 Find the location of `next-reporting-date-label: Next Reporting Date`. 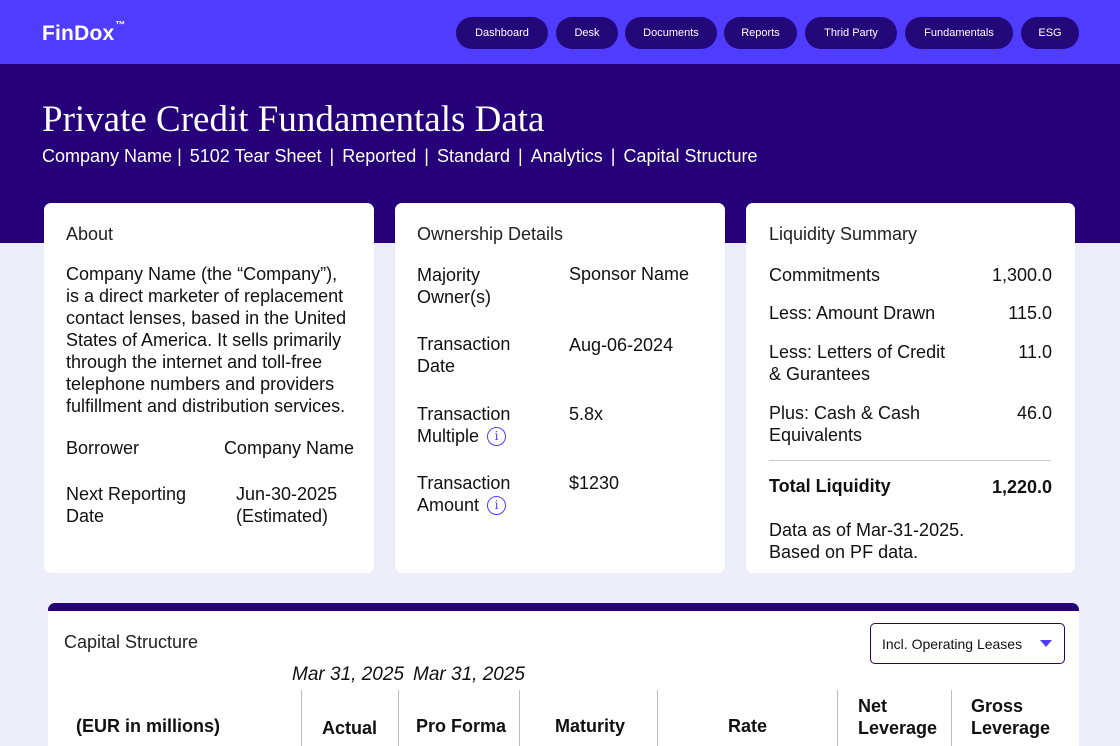

next-reporting-date-label: Next Reporting Date is located at coordinates (126, 505).